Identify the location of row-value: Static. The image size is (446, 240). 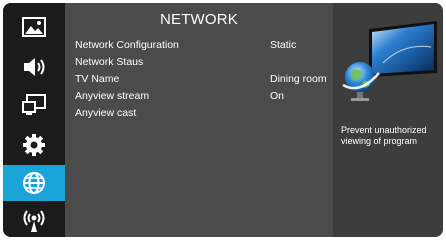
(283, 45).